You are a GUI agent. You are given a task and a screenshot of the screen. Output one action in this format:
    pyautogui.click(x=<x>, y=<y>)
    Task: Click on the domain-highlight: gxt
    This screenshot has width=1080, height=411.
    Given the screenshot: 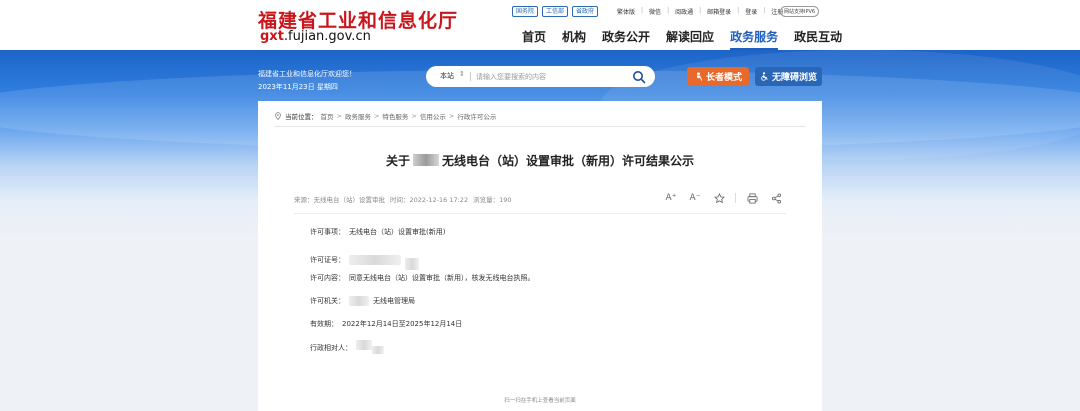 What is the action you would take?
    pyautogui.click(x=272, y=36)
    